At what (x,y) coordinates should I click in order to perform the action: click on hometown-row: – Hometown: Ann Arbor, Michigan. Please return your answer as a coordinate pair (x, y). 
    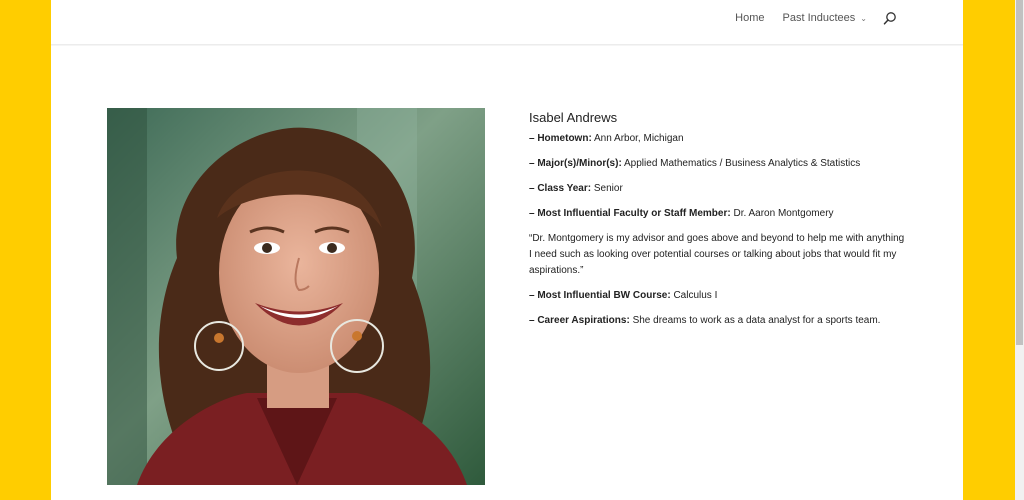
    Looking at the image, I should click on (719, 139).